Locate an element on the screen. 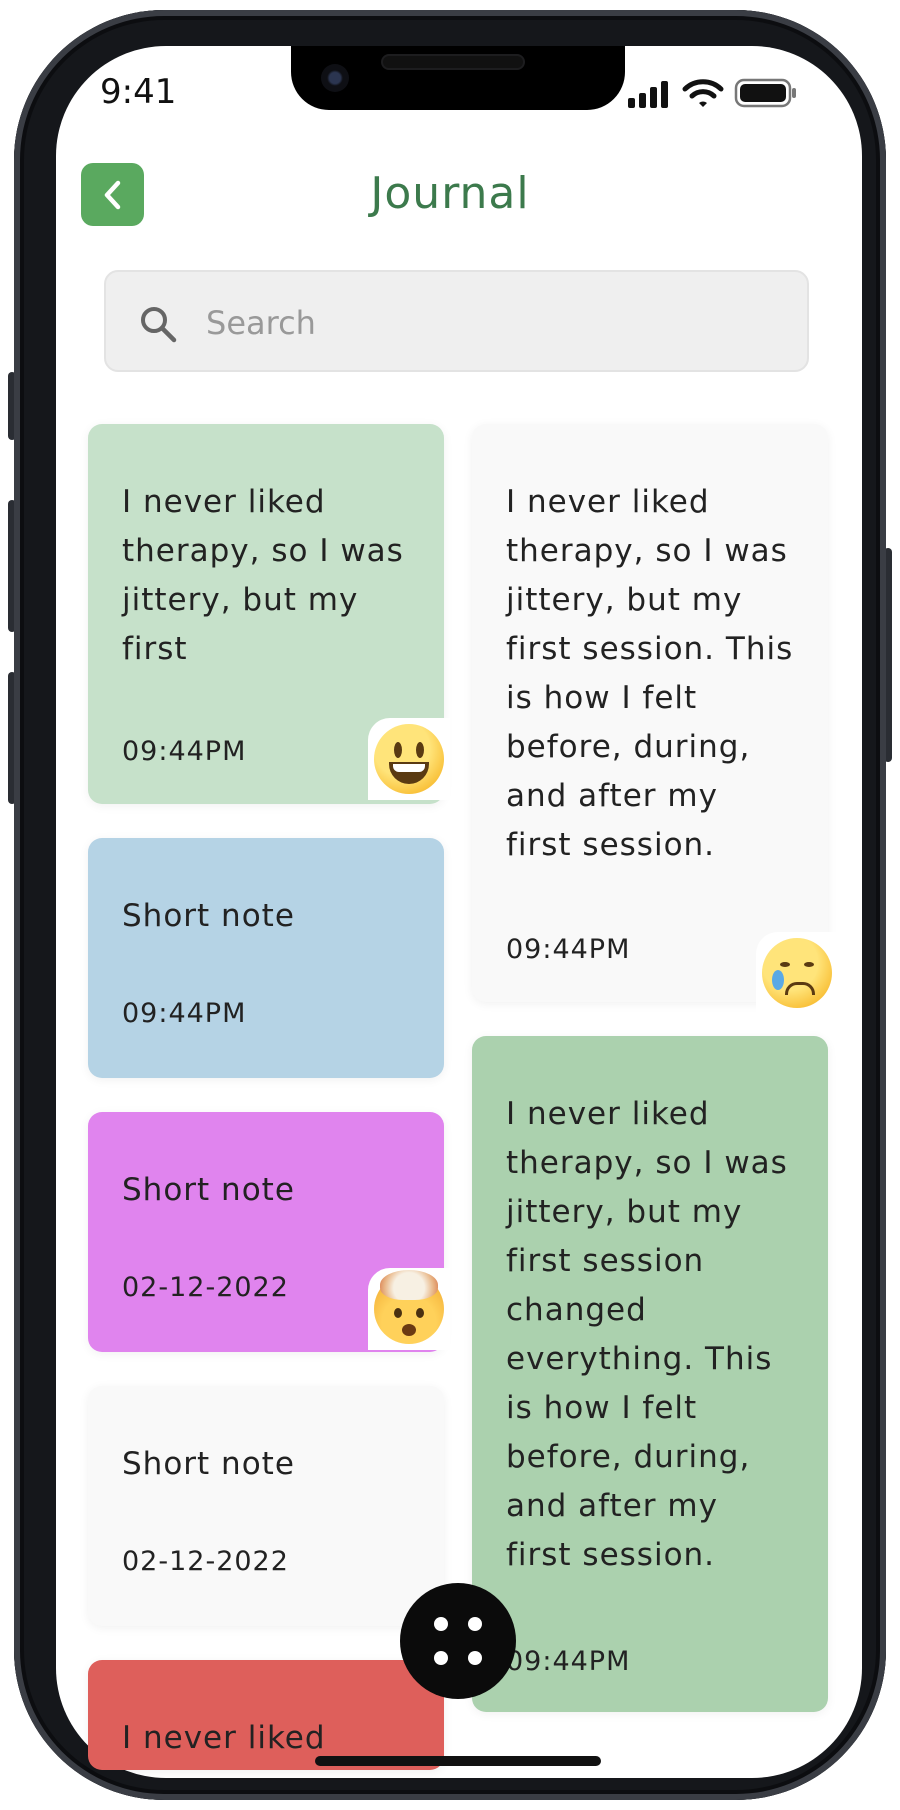 The width and height of the screenshot is (900, 1810). wifi-icon is located at coordinates (703, 93).